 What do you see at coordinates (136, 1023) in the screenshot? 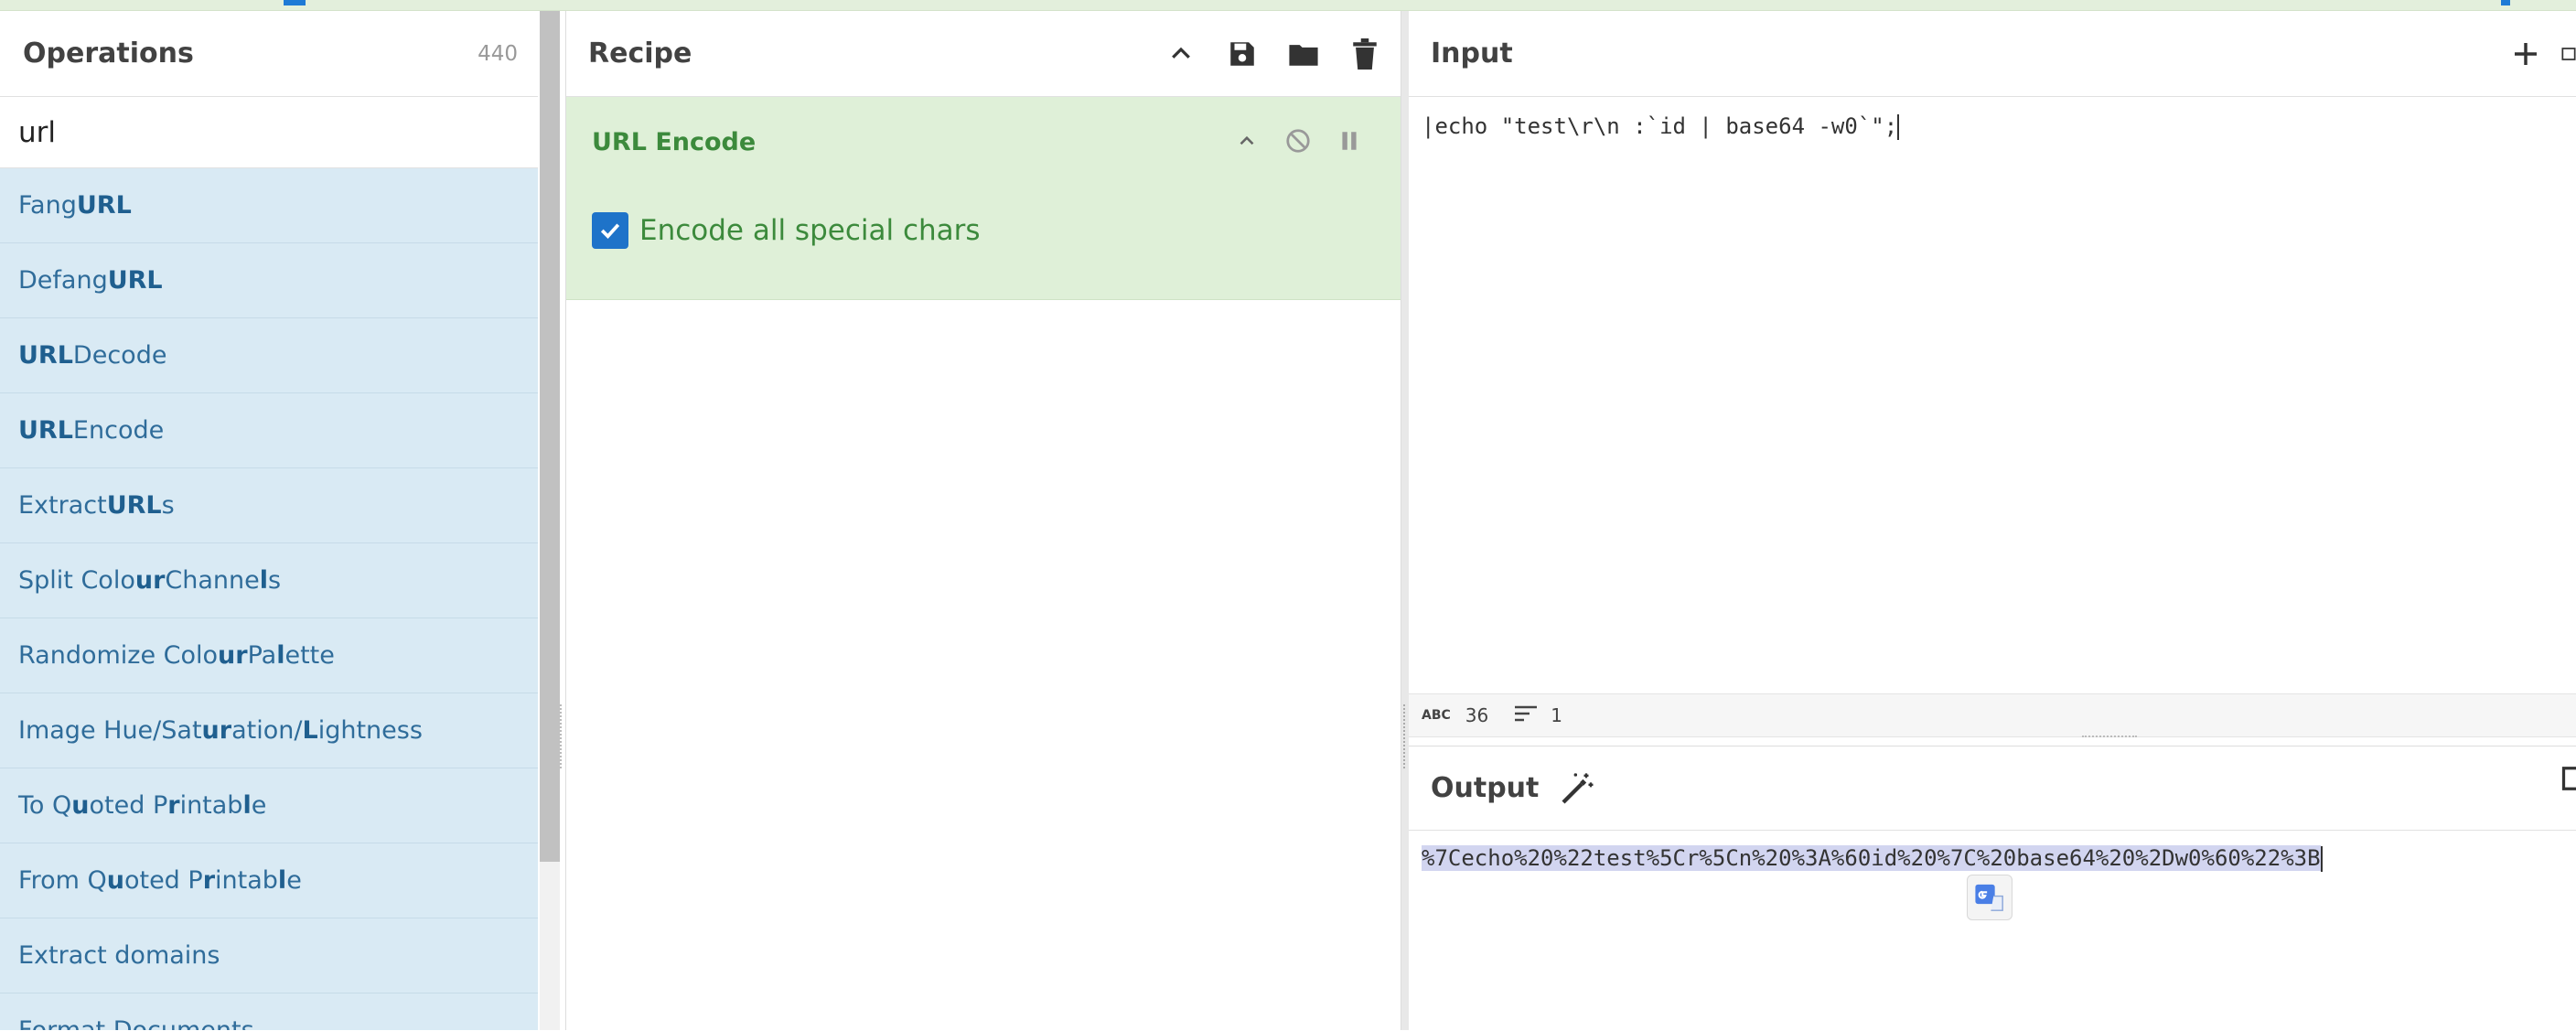
I see `operation-label-part: Format Documents` at bounding box center [136, 1023].